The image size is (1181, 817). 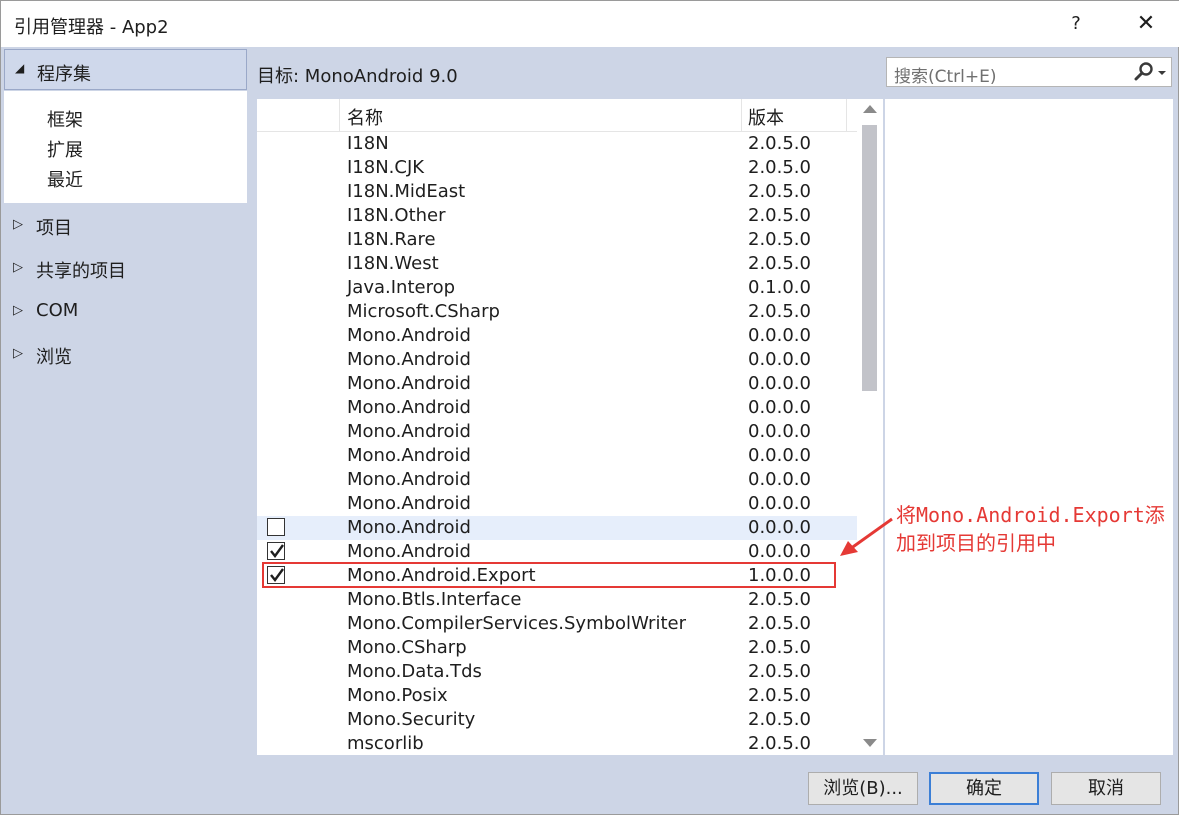 What do you see at coordinates (20, 68) in the screenshot?
I see `collapse-arrow-icon: ◢` at bounding box center [20, 68].